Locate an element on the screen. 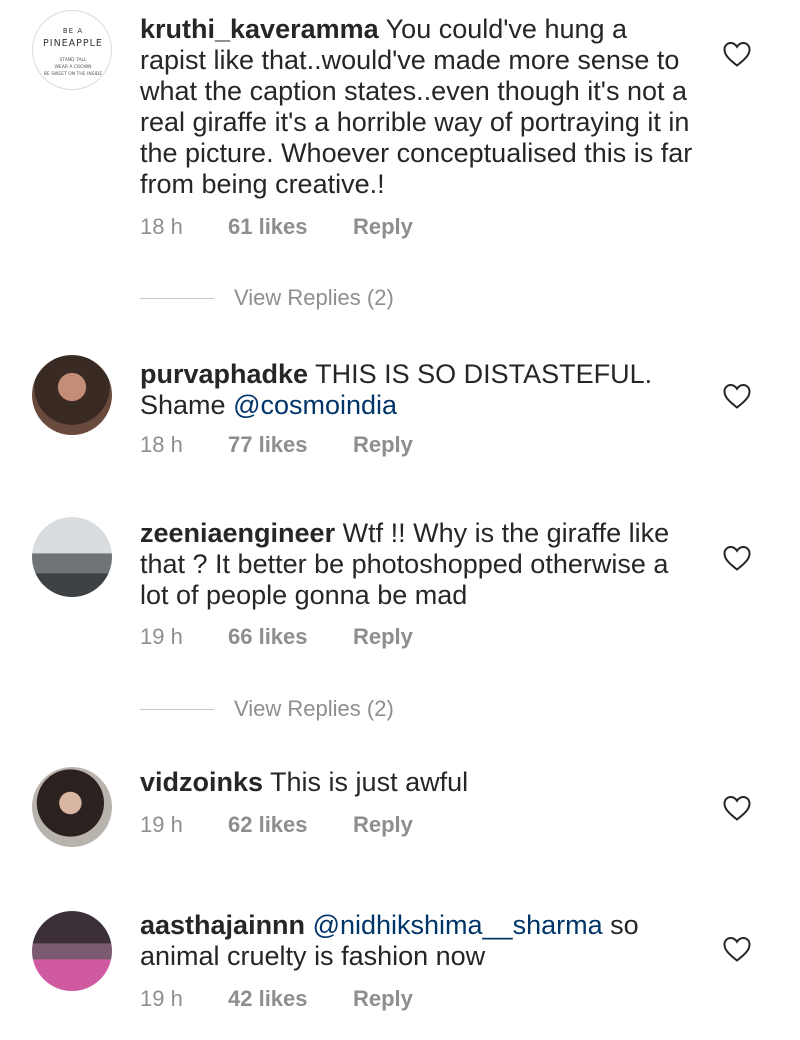  comment-username: vidzoinks is located at coordinates (201, 782).